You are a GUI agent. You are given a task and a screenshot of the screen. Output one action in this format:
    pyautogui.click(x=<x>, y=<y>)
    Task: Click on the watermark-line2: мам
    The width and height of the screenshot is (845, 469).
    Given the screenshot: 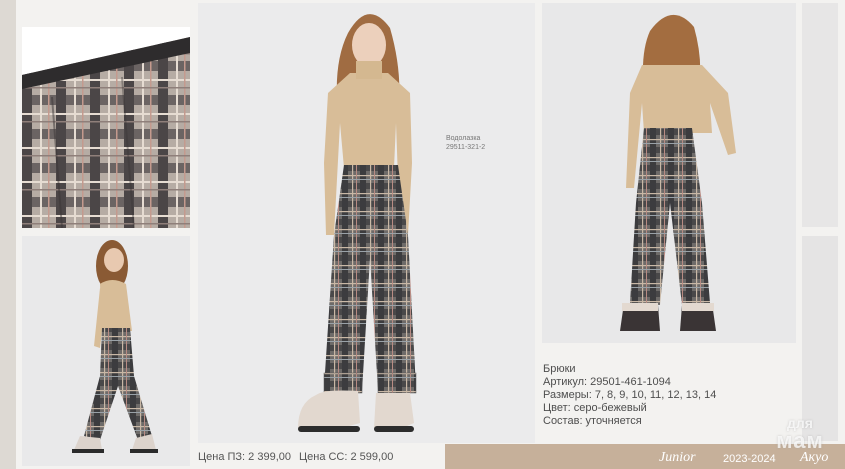 What is the action you would take?
    pyautogui.click(x=800, y=440)
    